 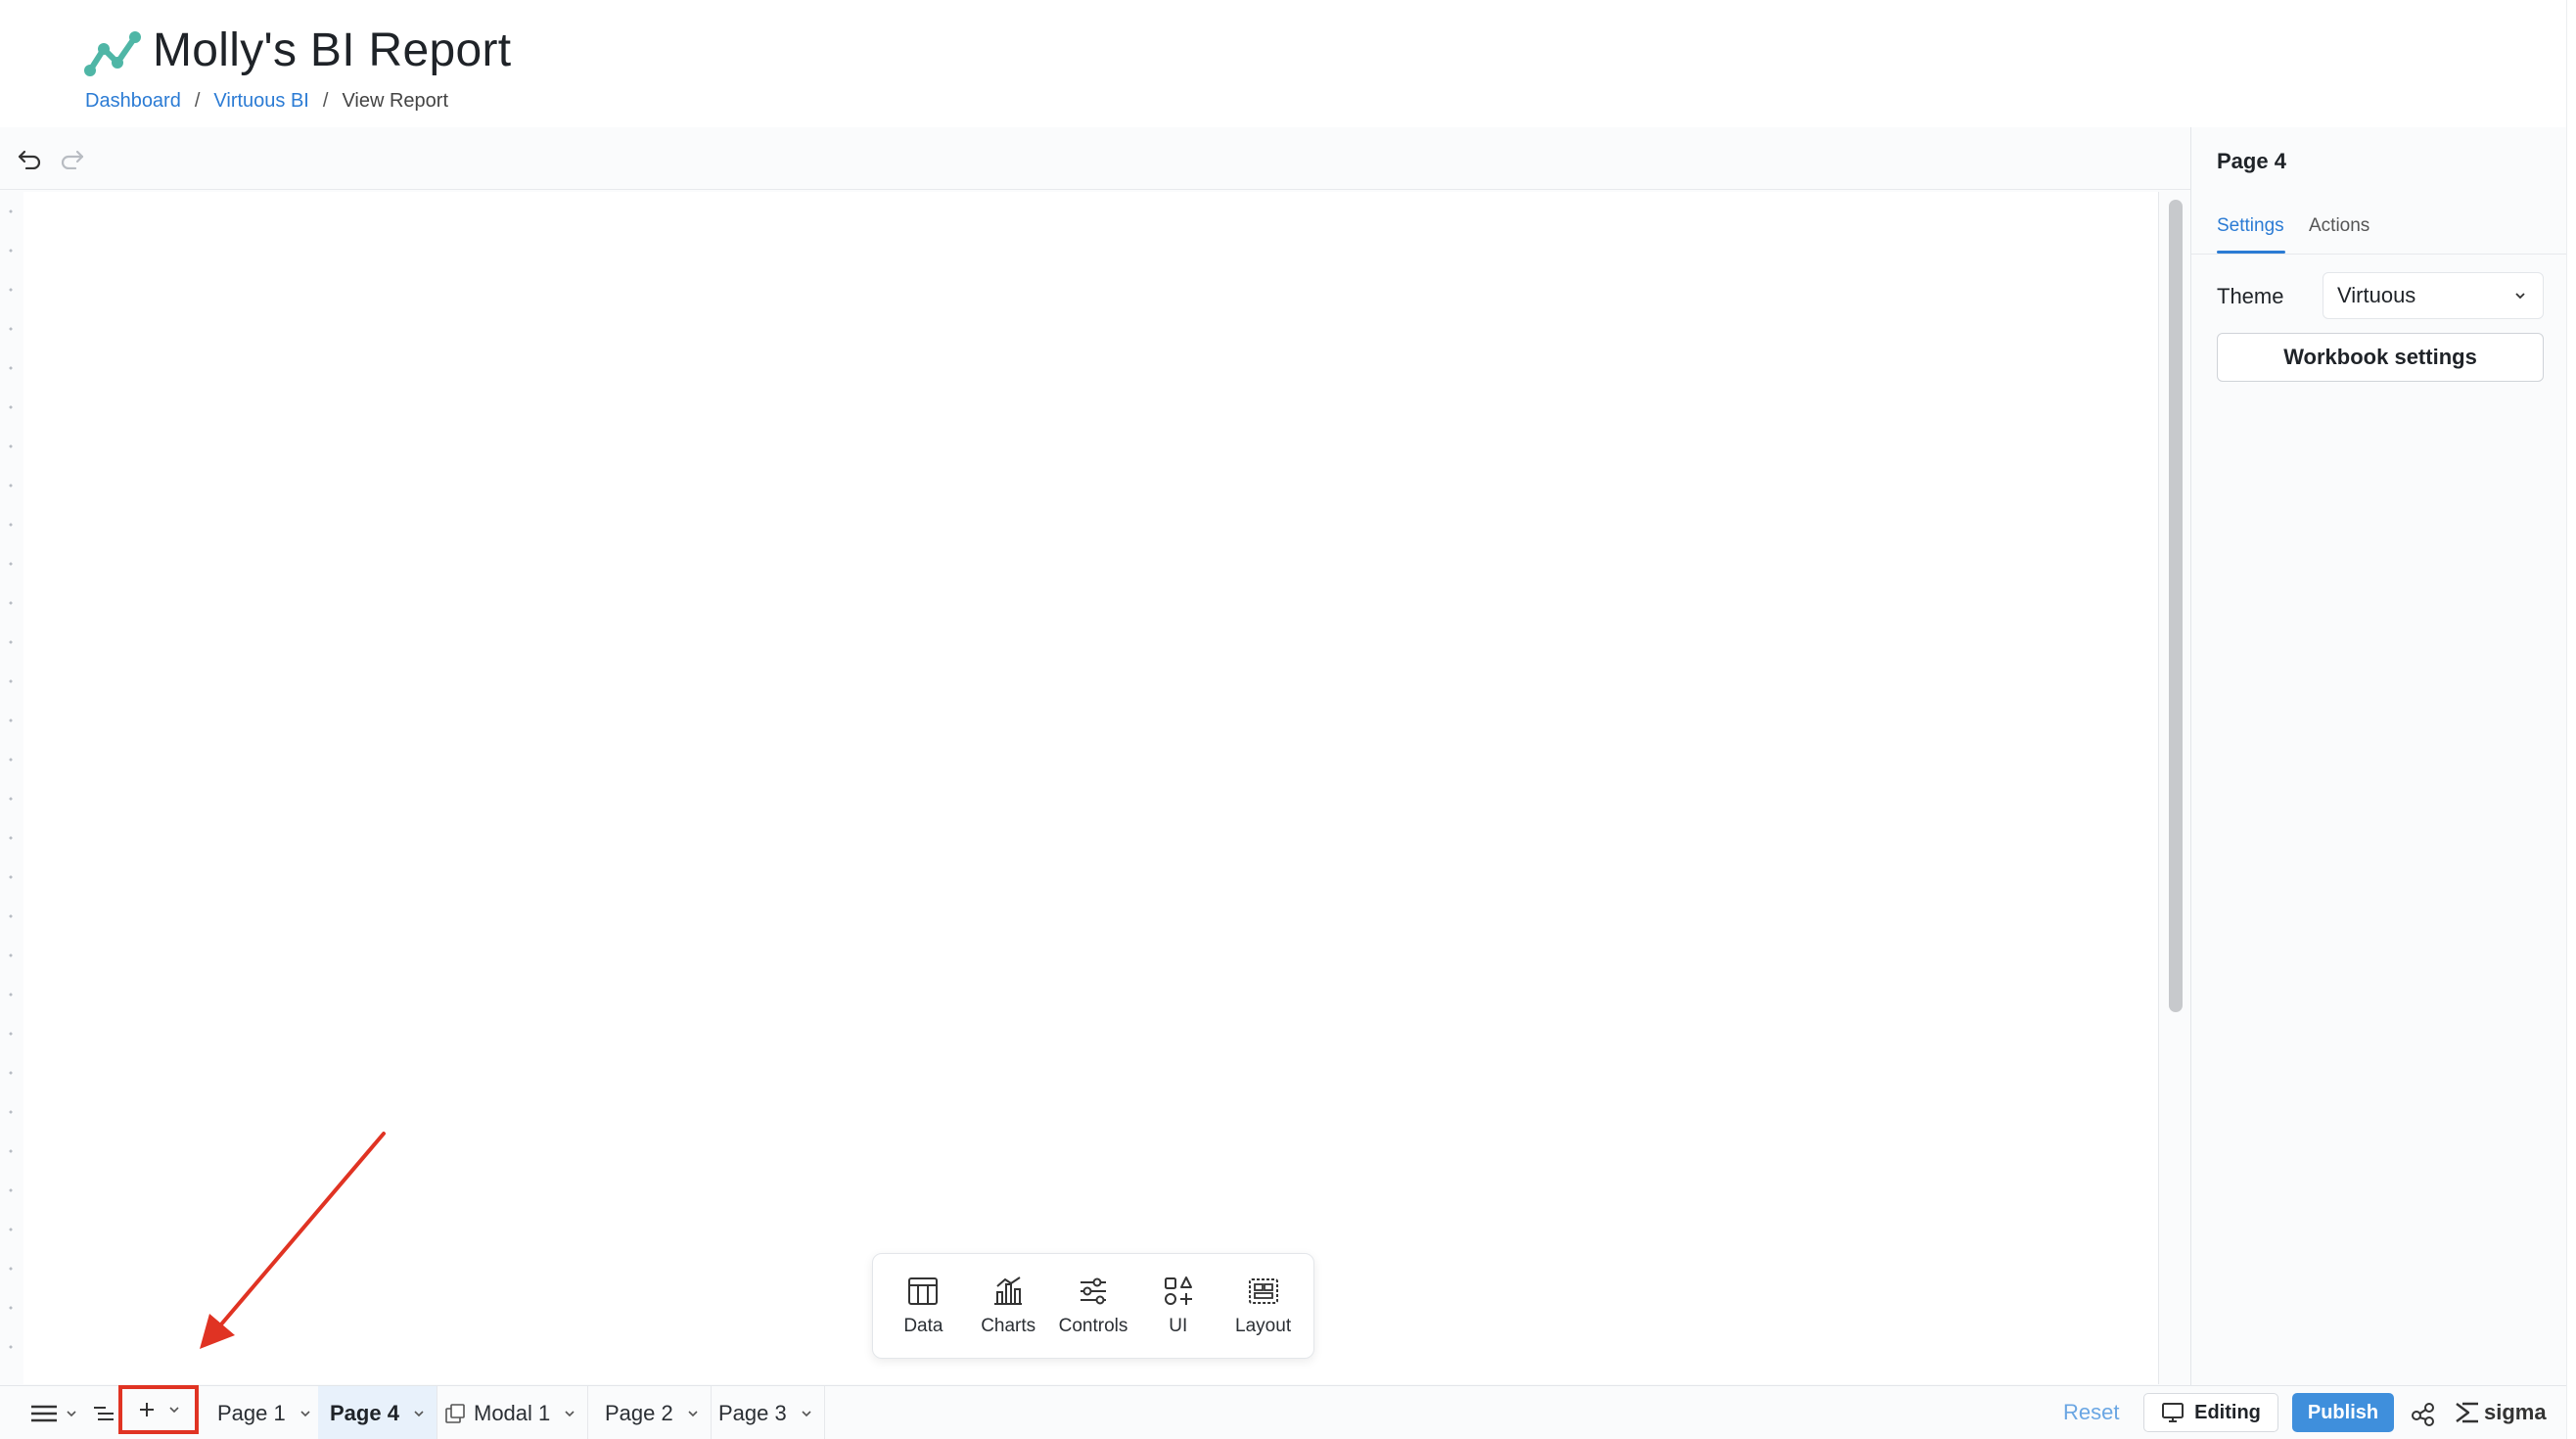 I want to click on editing-button: Editing, so click(x=2210, y=1412).